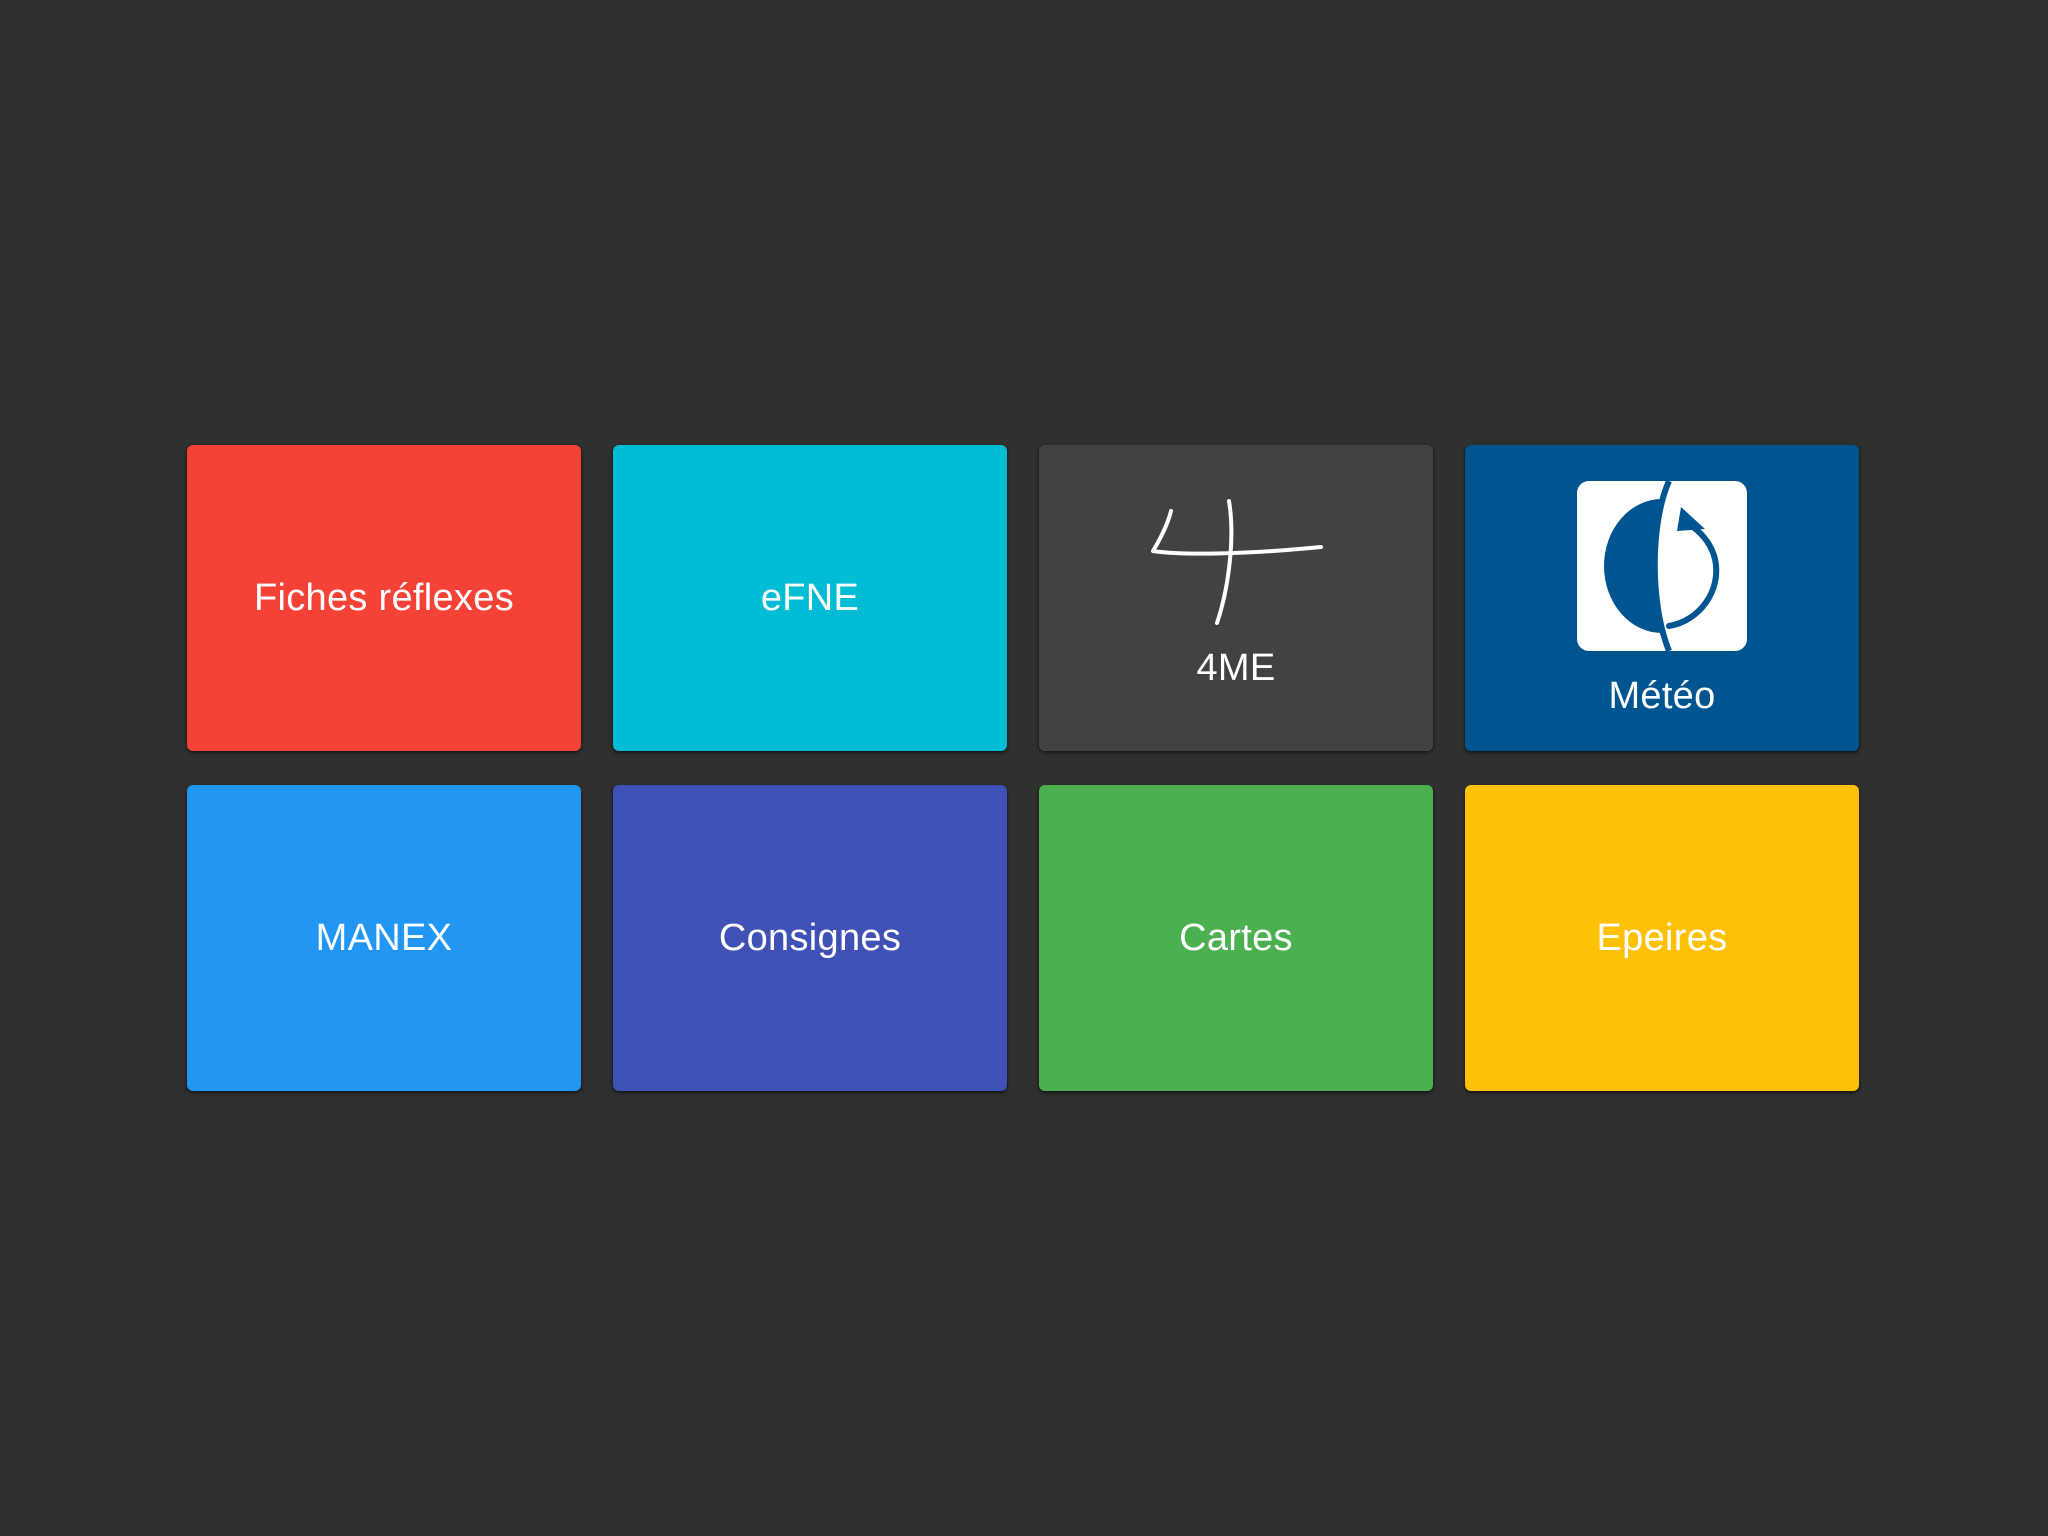 The height and width of the screenshot is (1536, 2048). I want to click on tile-label: Météo, so click(1662, 696).